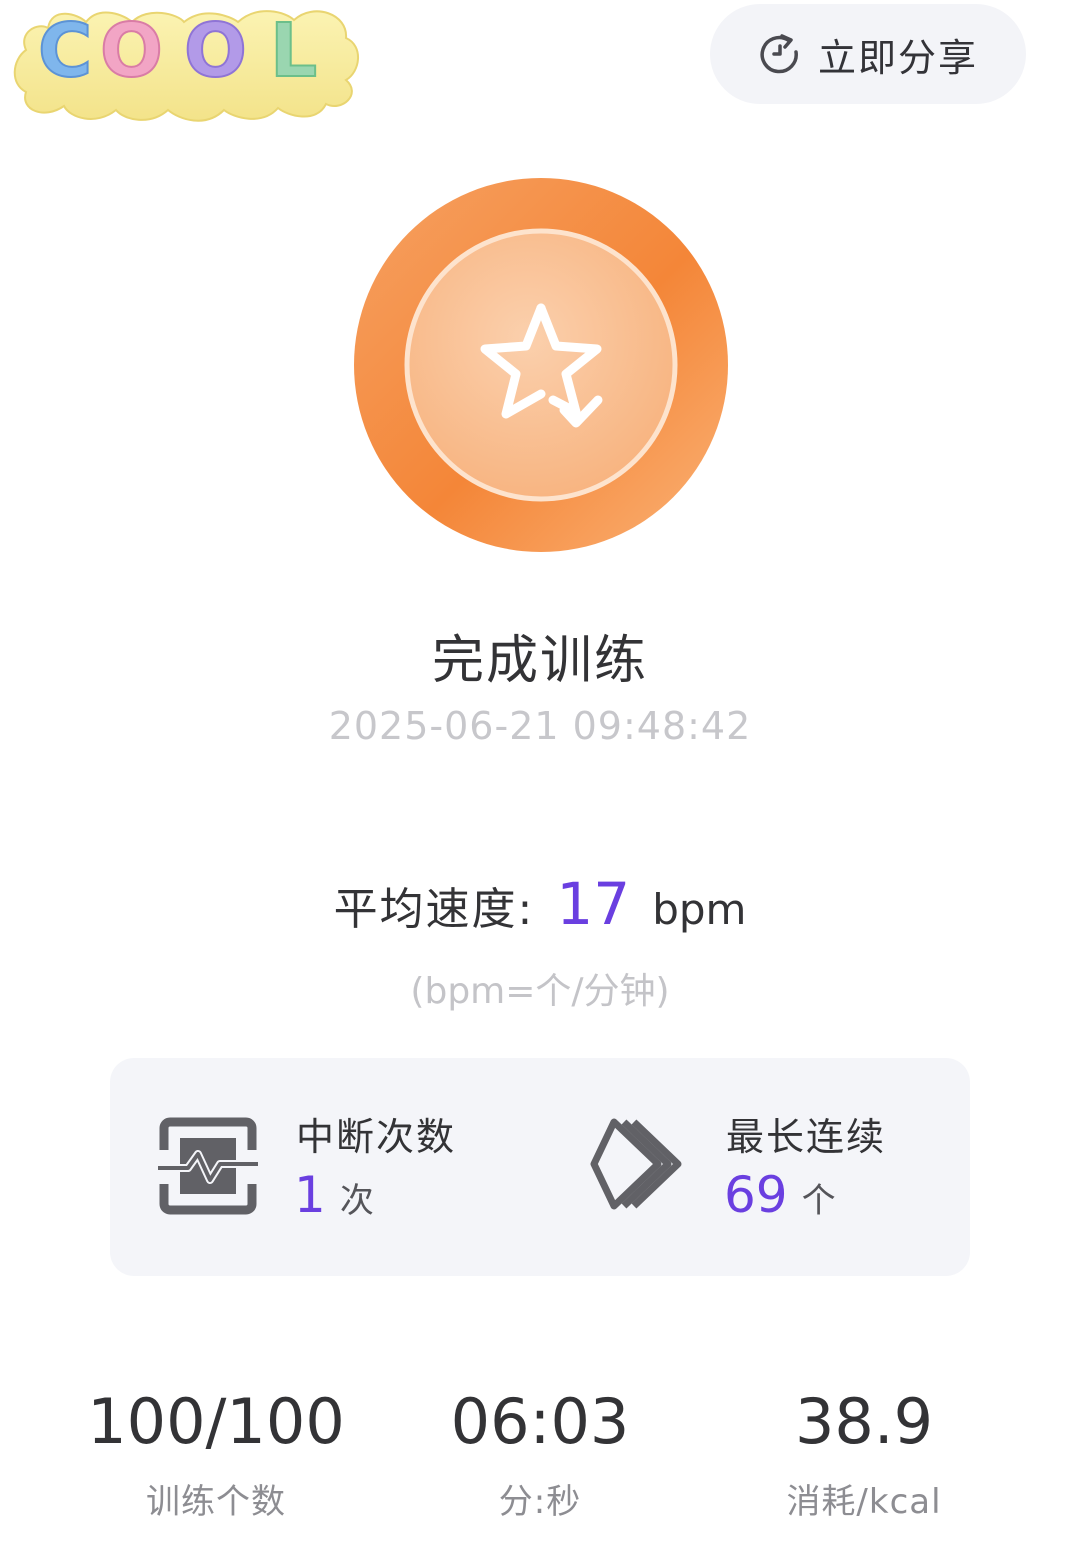  I want to click on stats-card: 中断次数 1 次 最长连续 69 个, so click(540, 1167).